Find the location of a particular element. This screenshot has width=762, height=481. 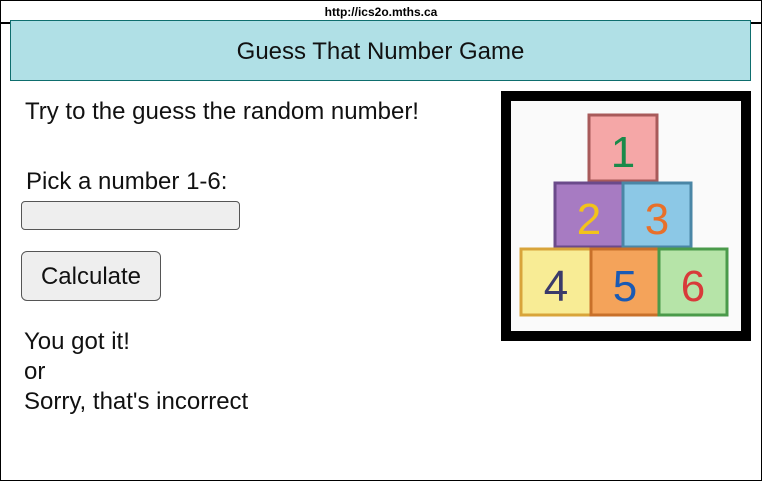

block-1: 1 is located at coordinates (623, 148).